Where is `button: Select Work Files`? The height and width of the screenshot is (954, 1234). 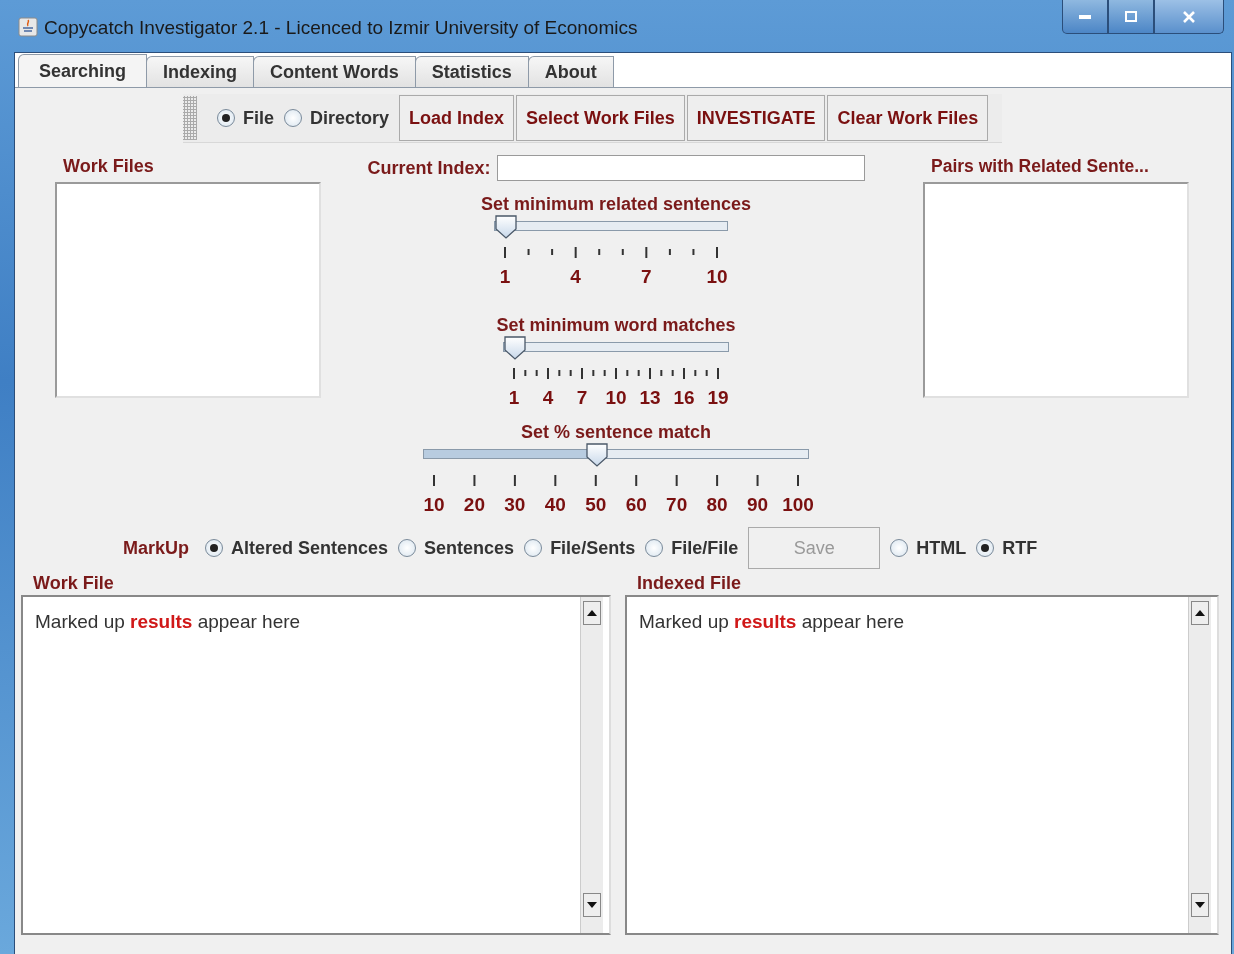
button: Select Work Files is located at coordinates (600, 118).